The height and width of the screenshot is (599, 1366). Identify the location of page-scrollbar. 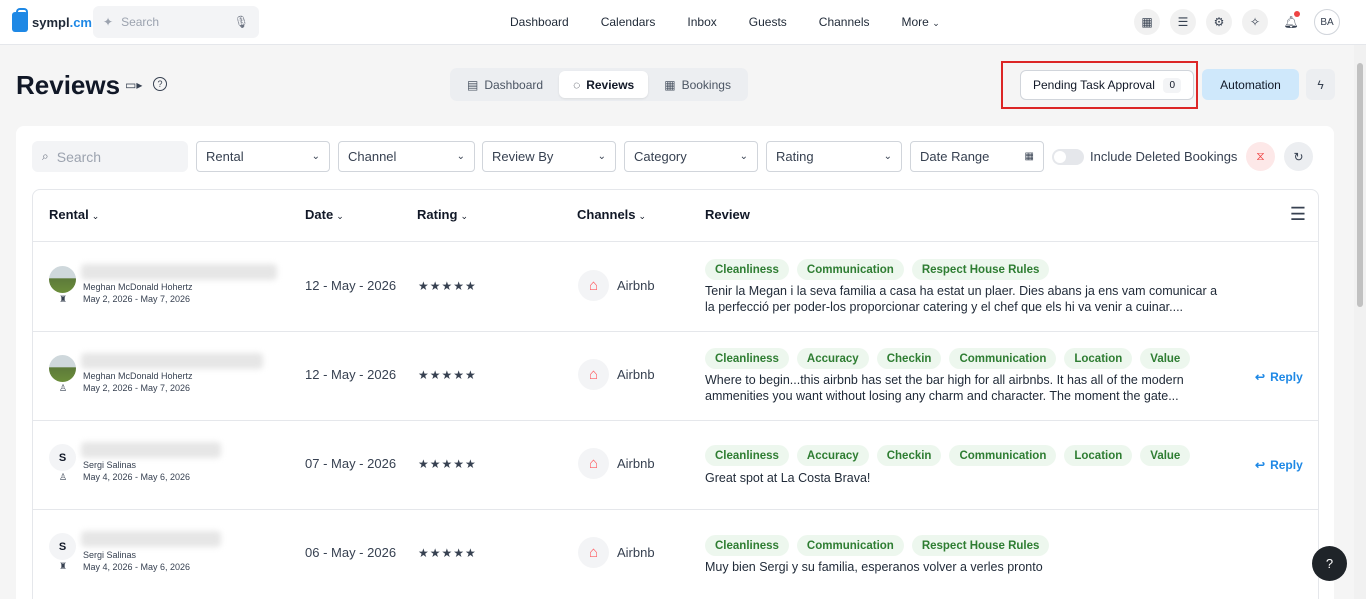
(1360, 322).